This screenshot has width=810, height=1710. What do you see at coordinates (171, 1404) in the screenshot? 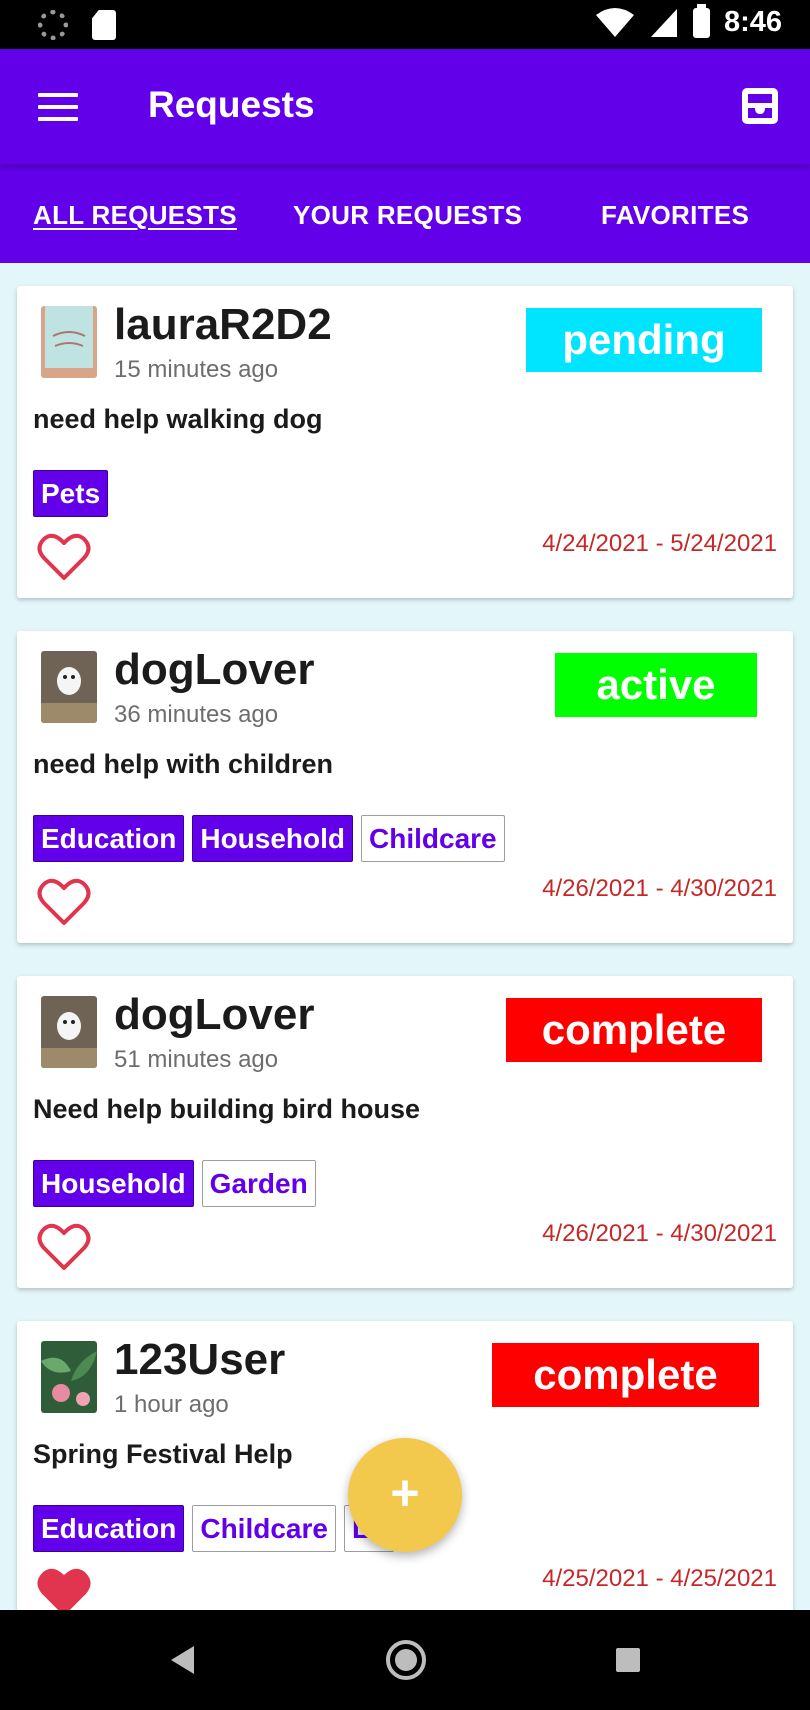
I see `time-ago: 1 hour ago` at bounding box center [171, 1404].